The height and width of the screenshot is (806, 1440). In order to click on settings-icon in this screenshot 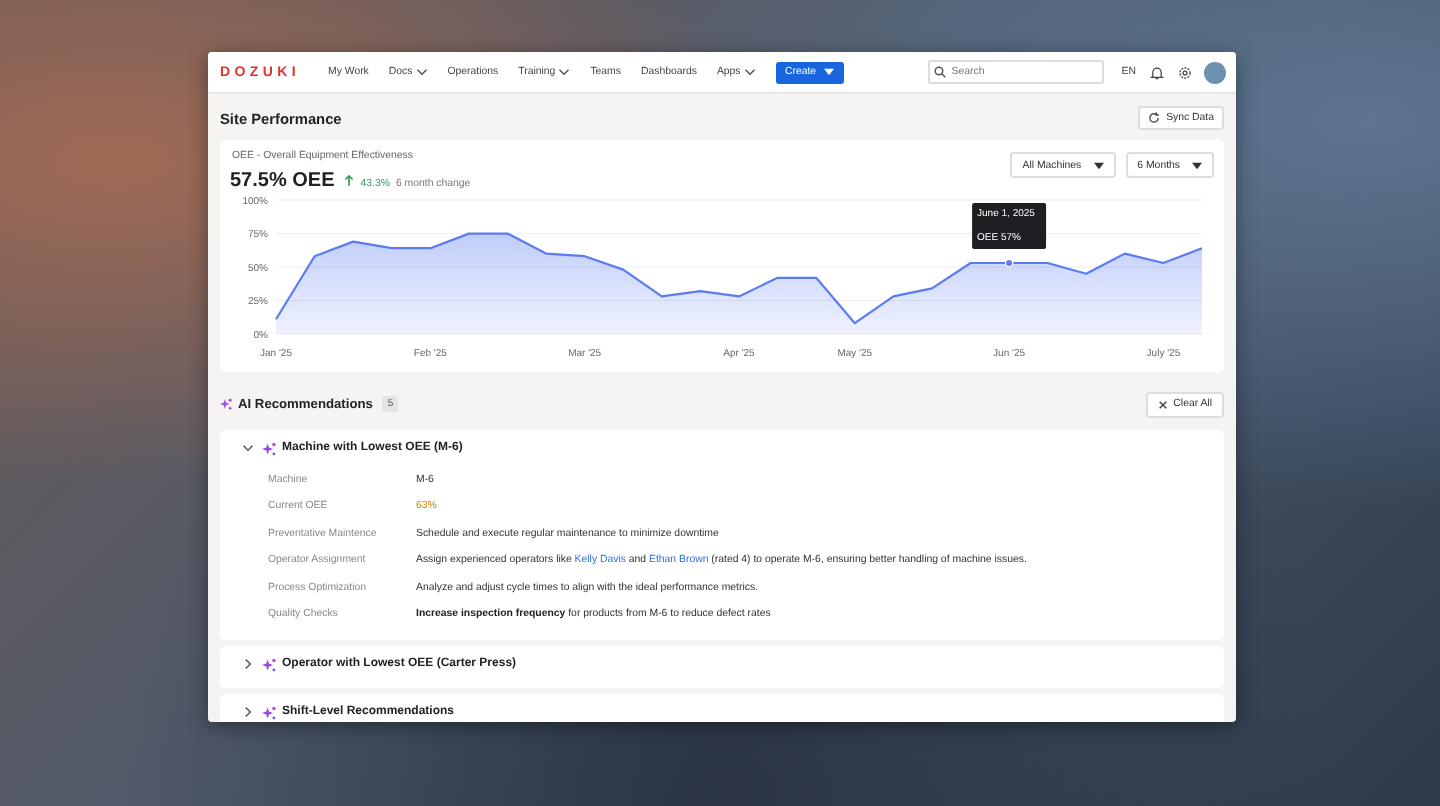, I will do `click(1185, 72)`.